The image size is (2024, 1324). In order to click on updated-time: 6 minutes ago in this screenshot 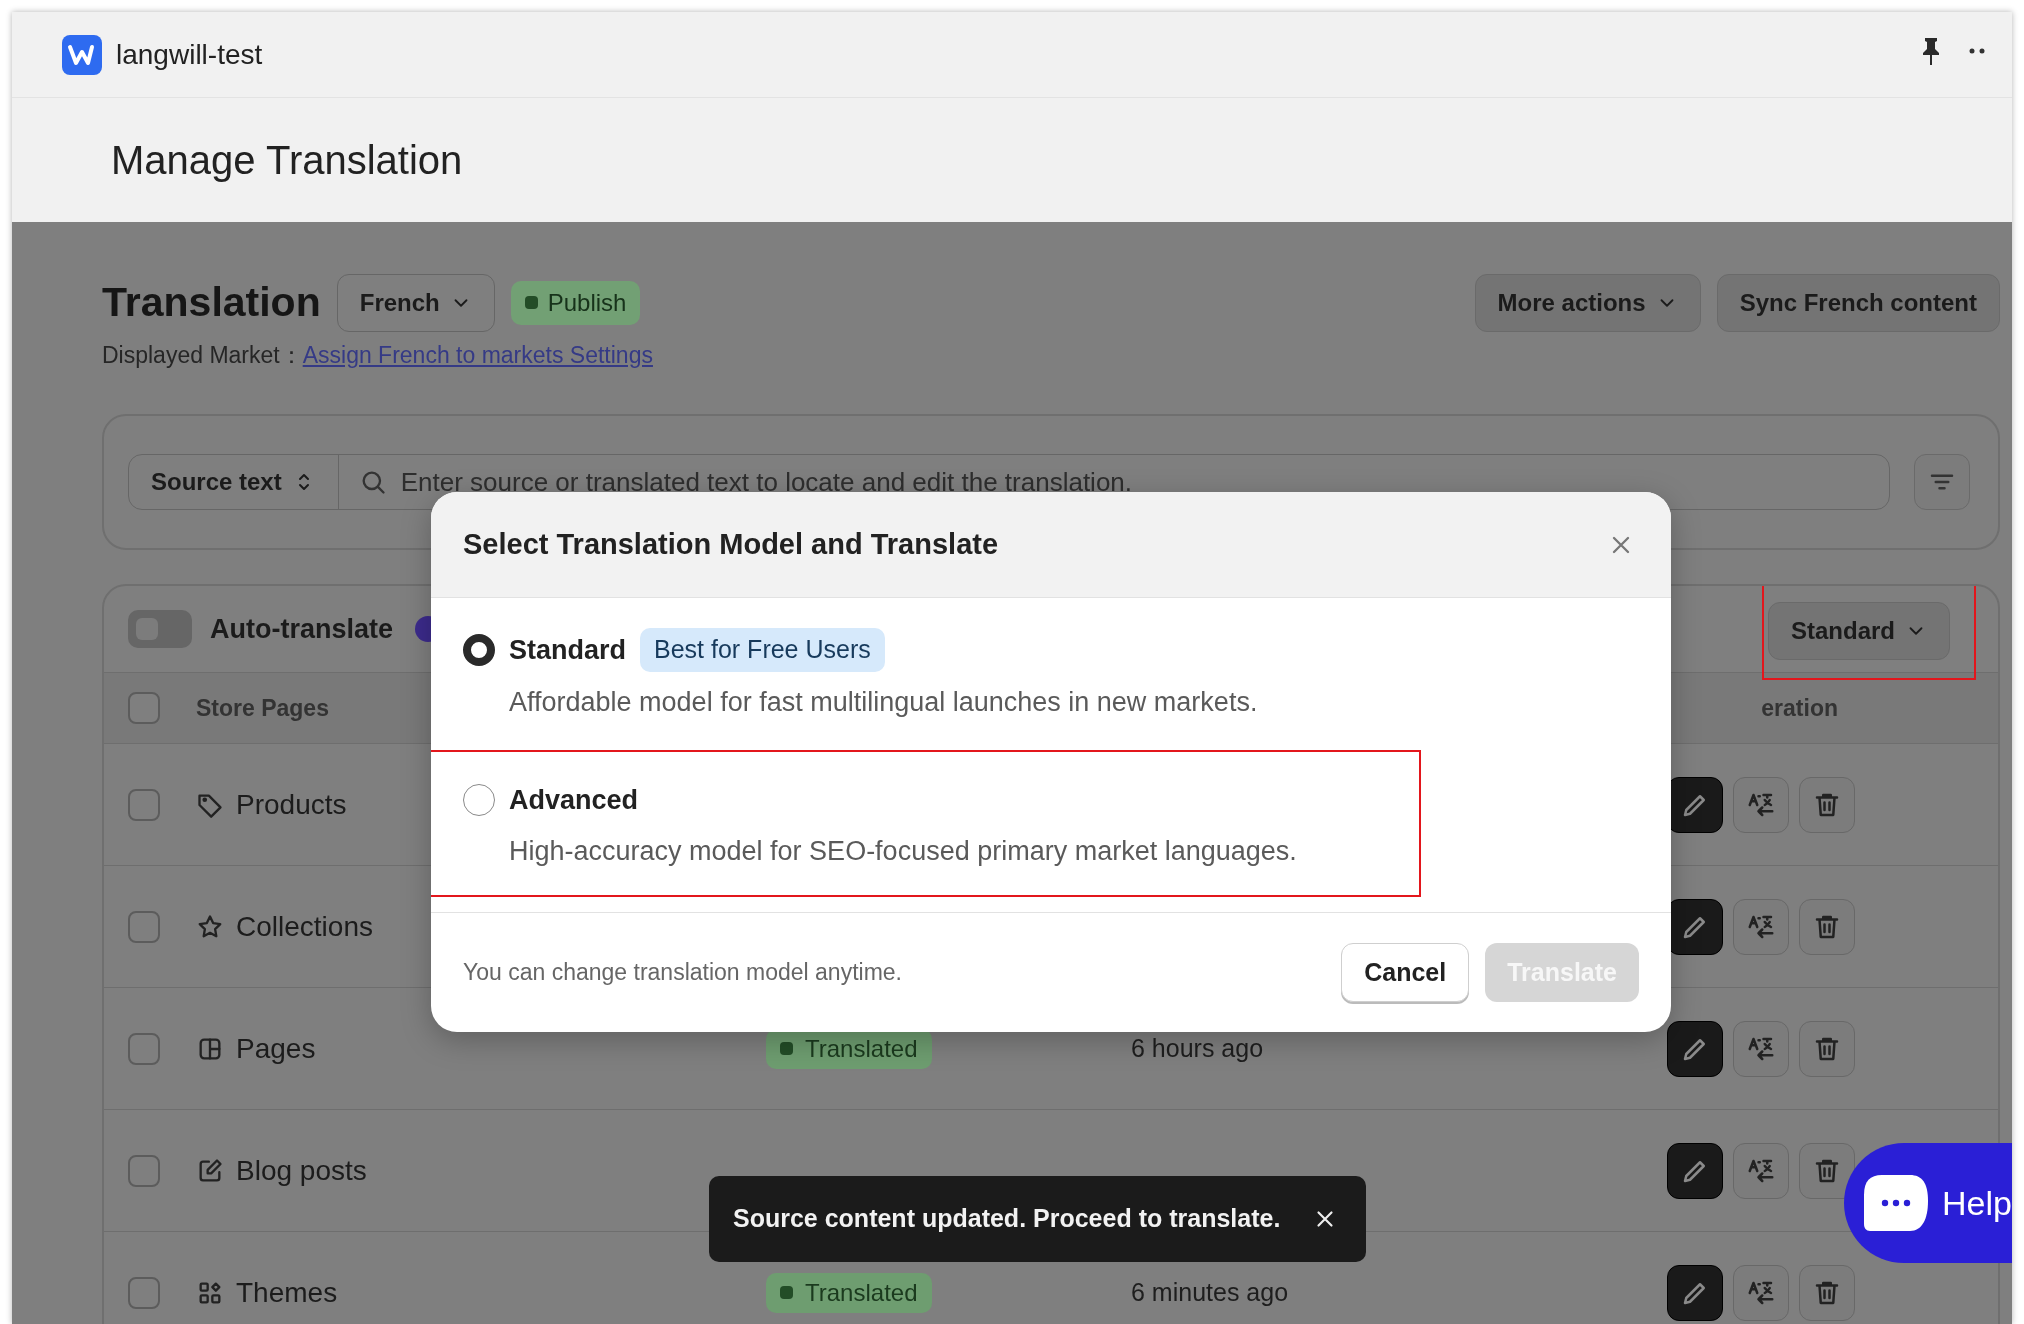, I will do `click(1210, 1291)`.